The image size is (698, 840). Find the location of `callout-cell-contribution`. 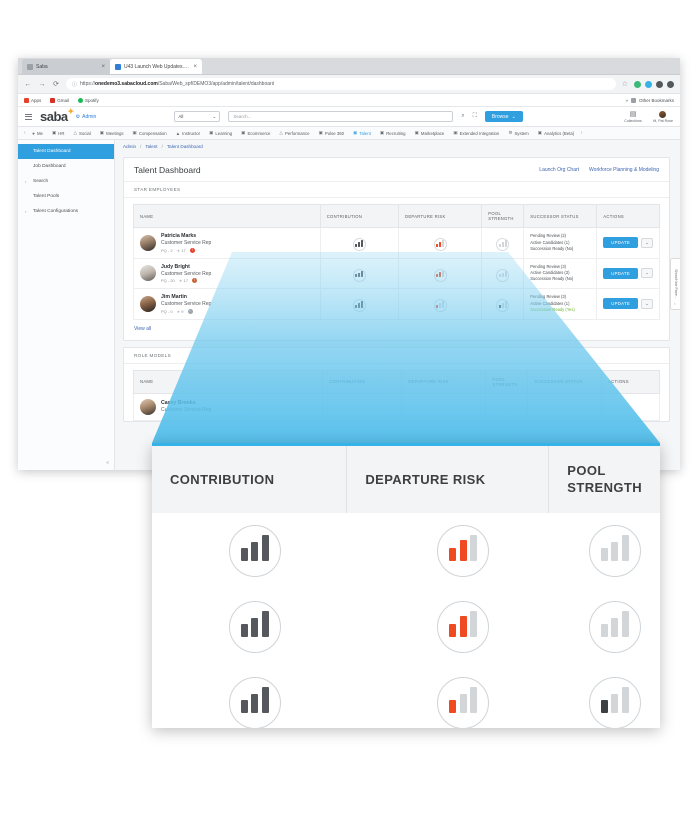

callout-cell-contribution is located at coordinates (254, 627).